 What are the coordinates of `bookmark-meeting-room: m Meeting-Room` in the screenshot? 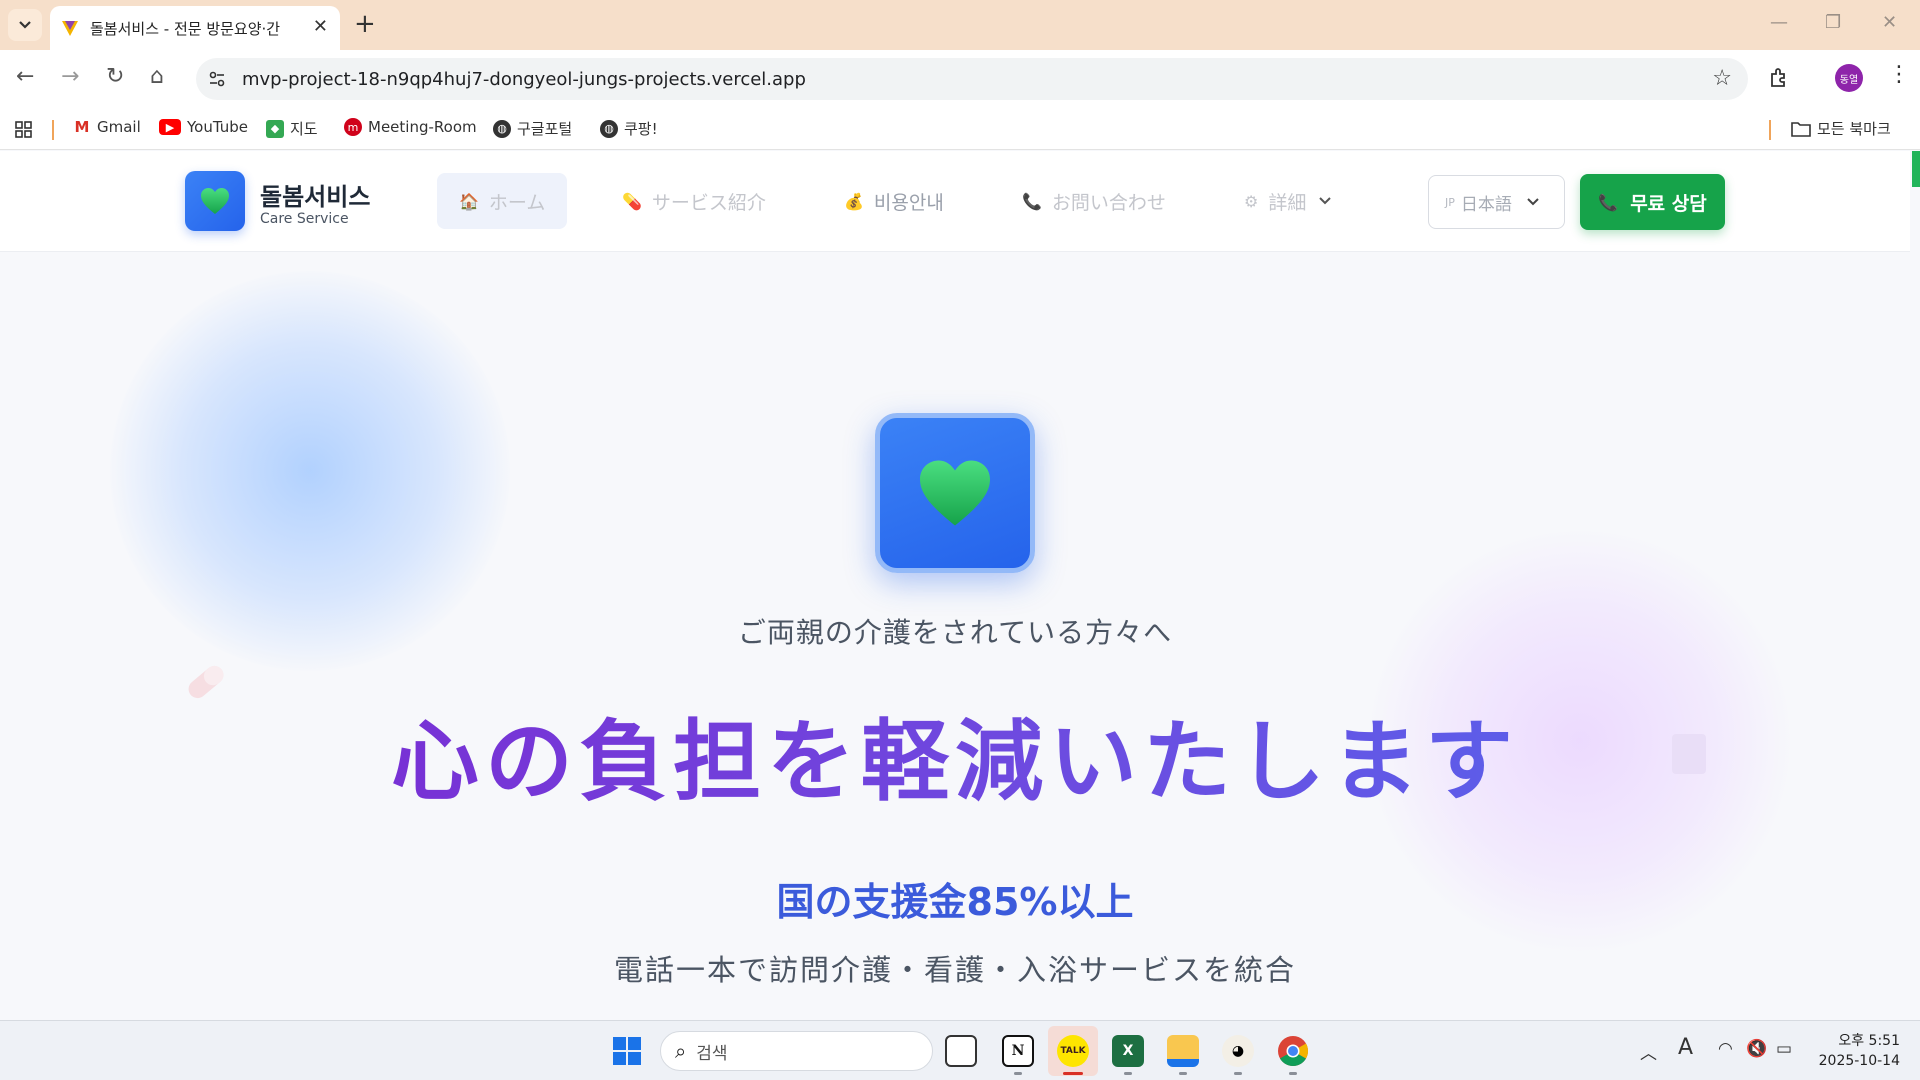 It's located at (410, 127).